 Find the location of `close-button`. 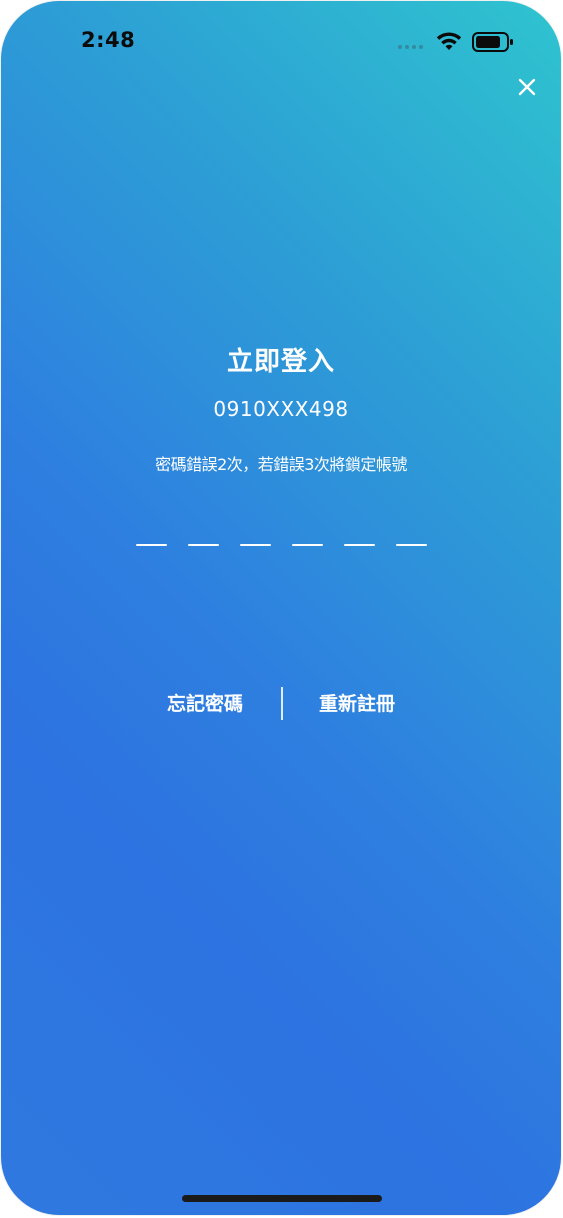

close-button is located at coordinates (527, 87).